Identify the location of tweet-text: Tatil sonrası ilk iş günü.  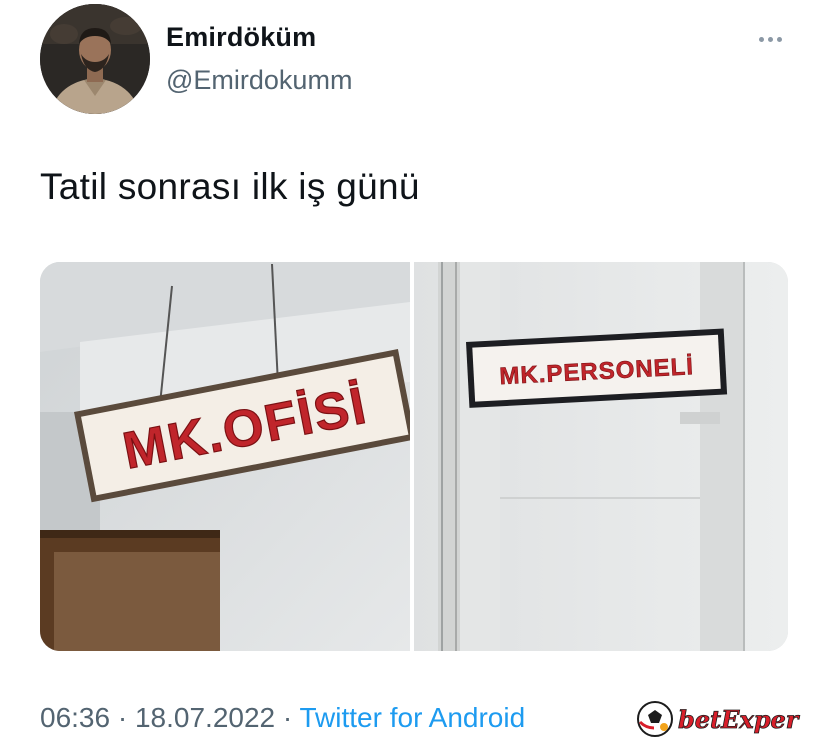
(230, 186).